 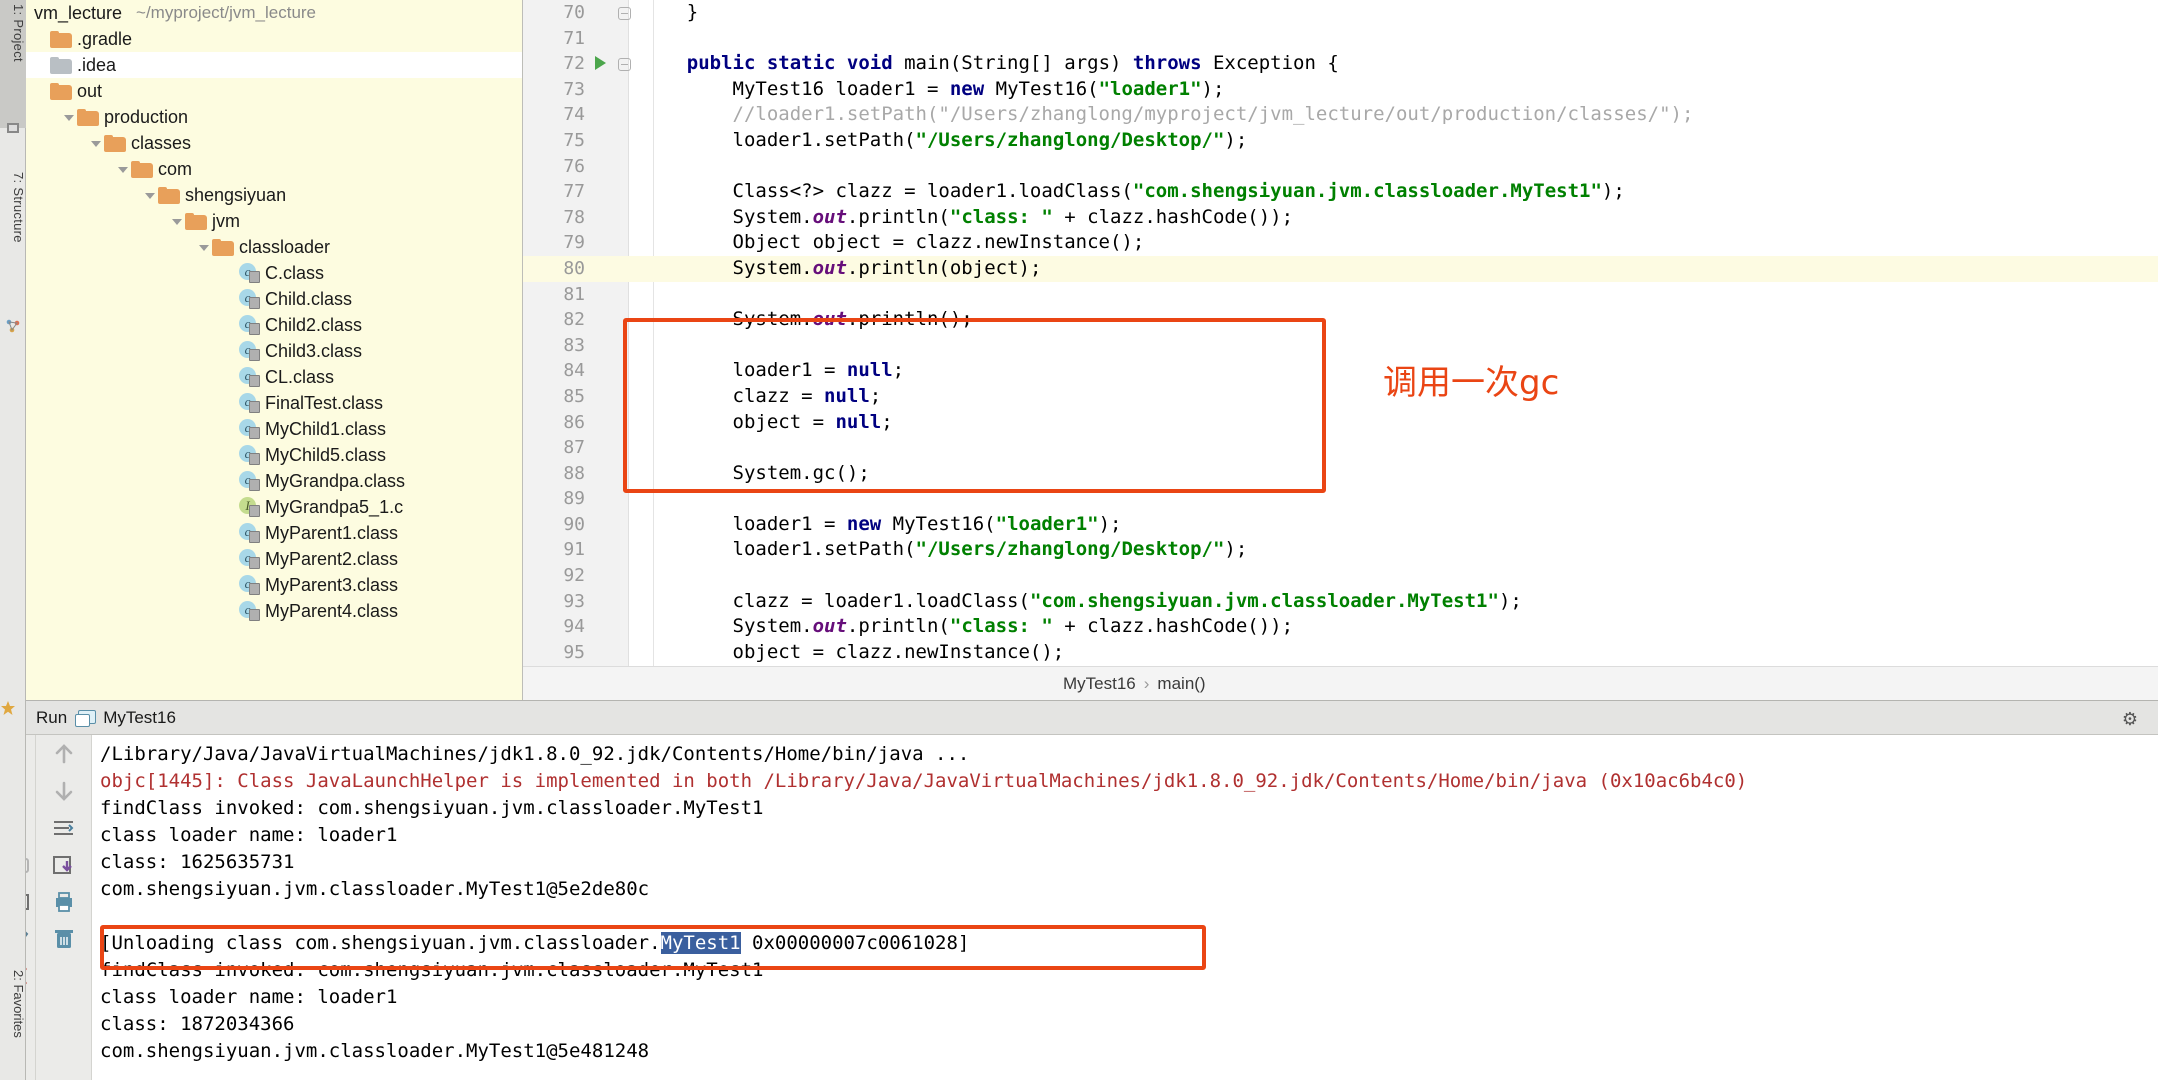 What do you see at coordinates (274, 377) in the screenshot?
I see `tree-item: CL.class` at bounding box center [274, 377].